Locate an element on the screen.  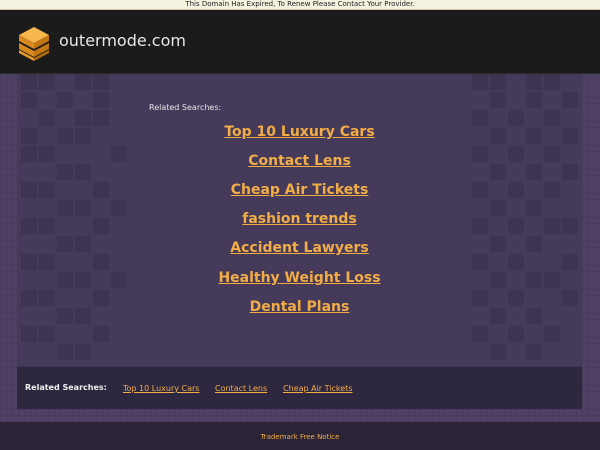
bottom-related-link: Top 10 Luxury Cars is located at coordinates (161, 388).